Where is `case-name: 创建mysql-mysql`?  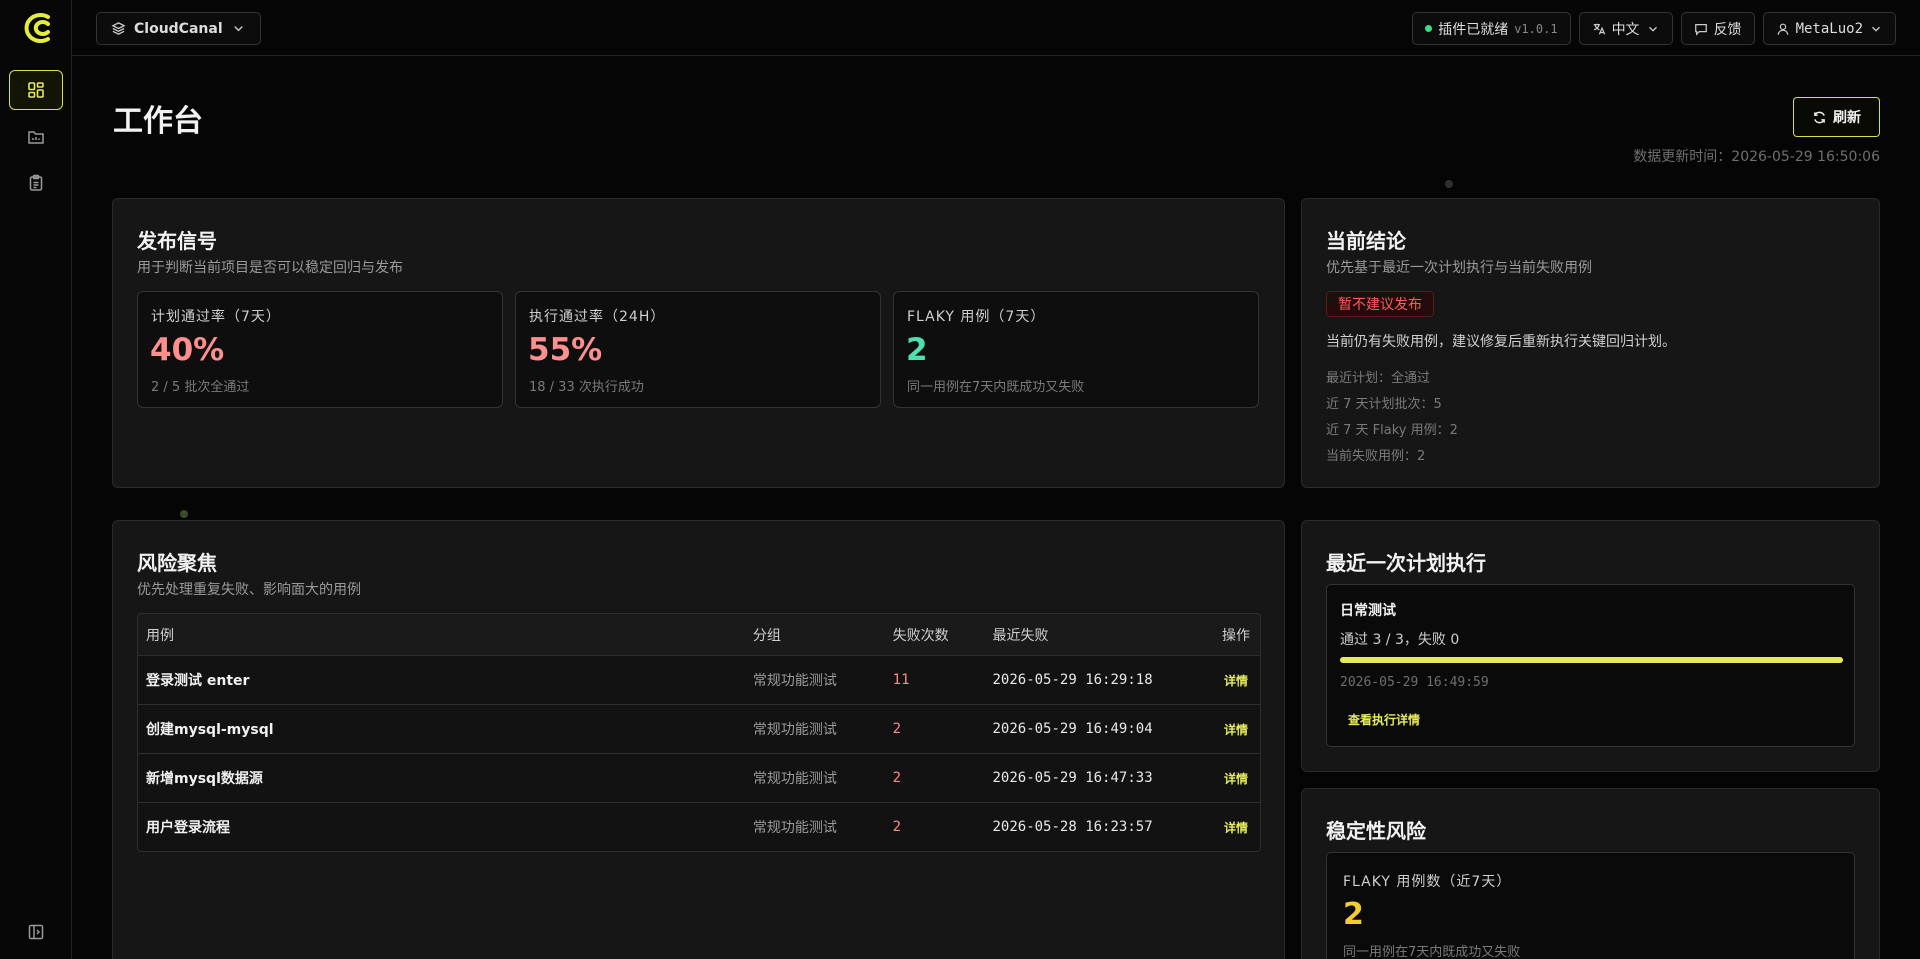
case-name: 创建mysql-mysql is located at coordinates (210, 730).